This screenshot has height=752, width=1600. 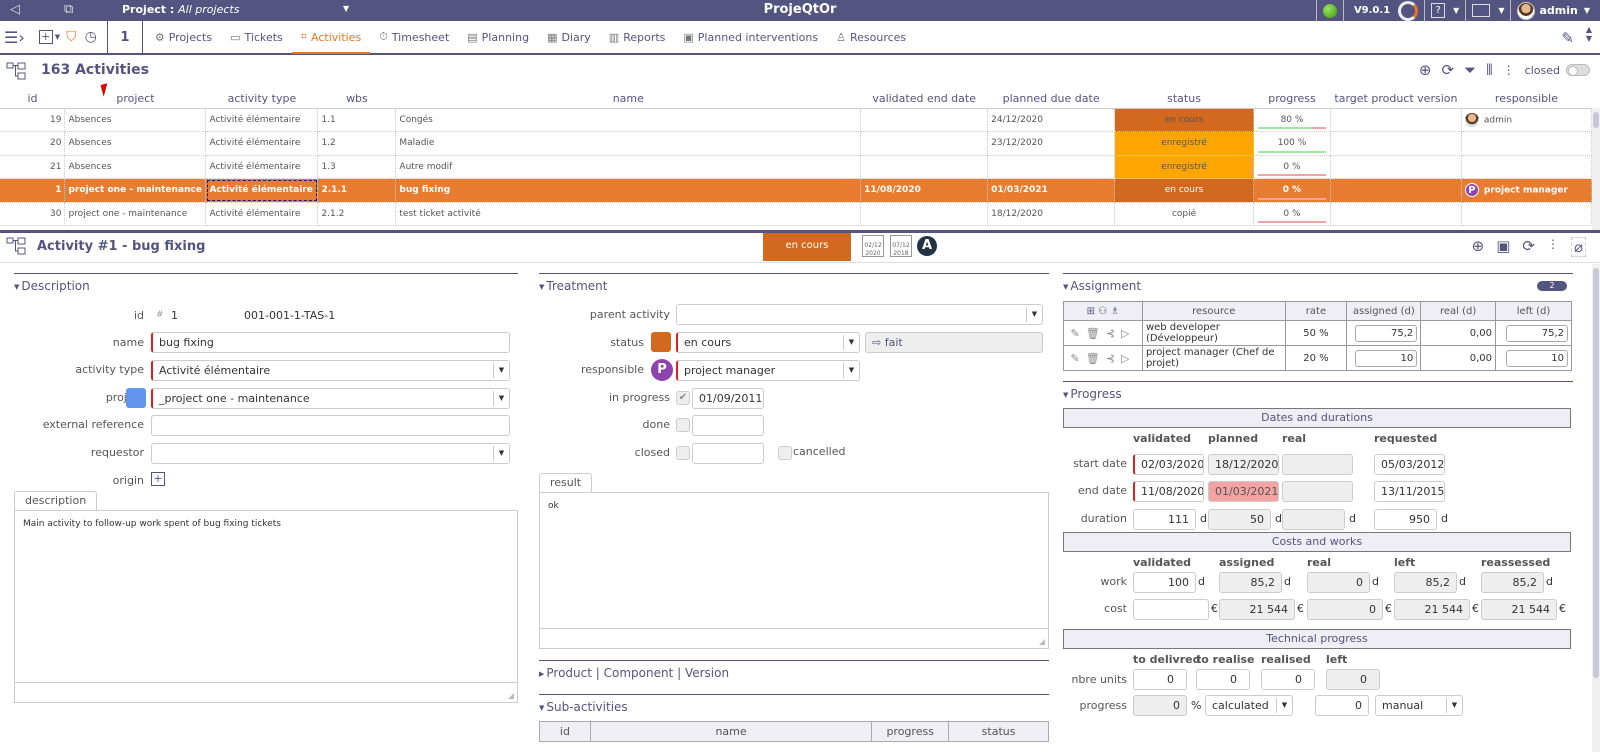 What do you see at coordinates (1184, 99) in the screenshot?
I see `column-header-status: status` at bounding box center [1184, 99].